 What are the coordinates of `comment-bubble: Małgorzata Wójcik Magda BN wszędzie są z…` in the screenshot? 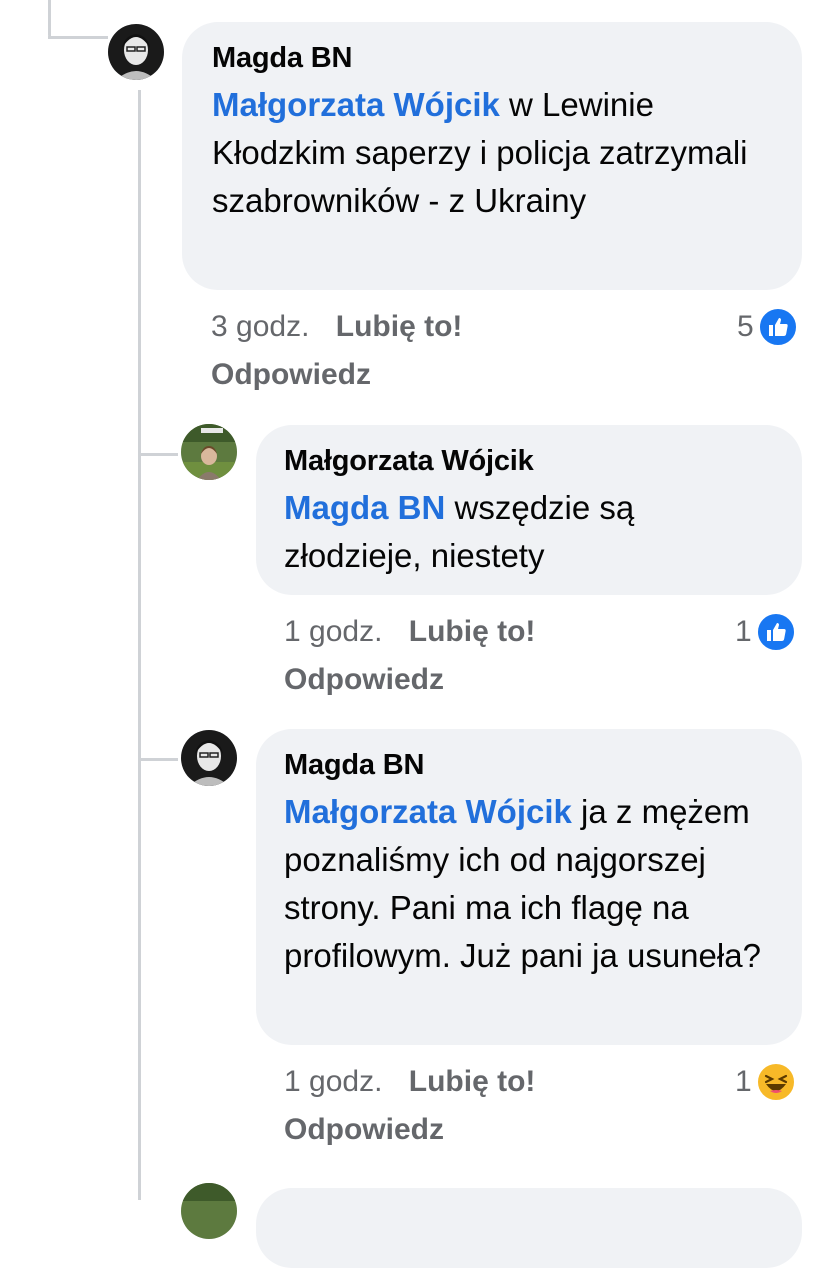 It's located at (529, 510).